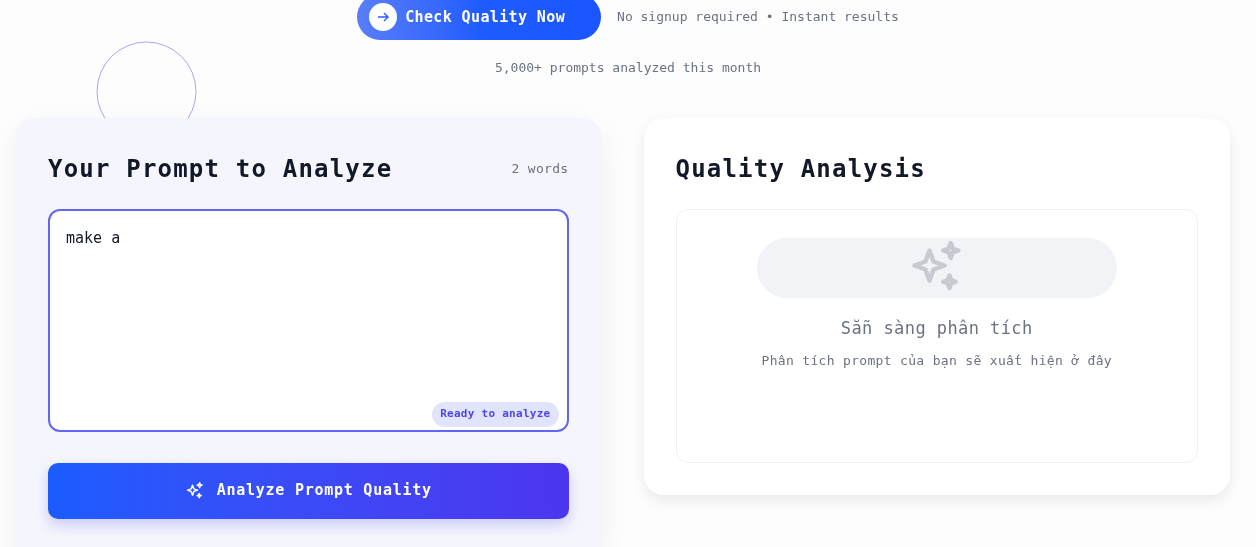  Describe the element at coordinates (540, 168) in the screenshot. I see `word-count: 2 words` at that location.